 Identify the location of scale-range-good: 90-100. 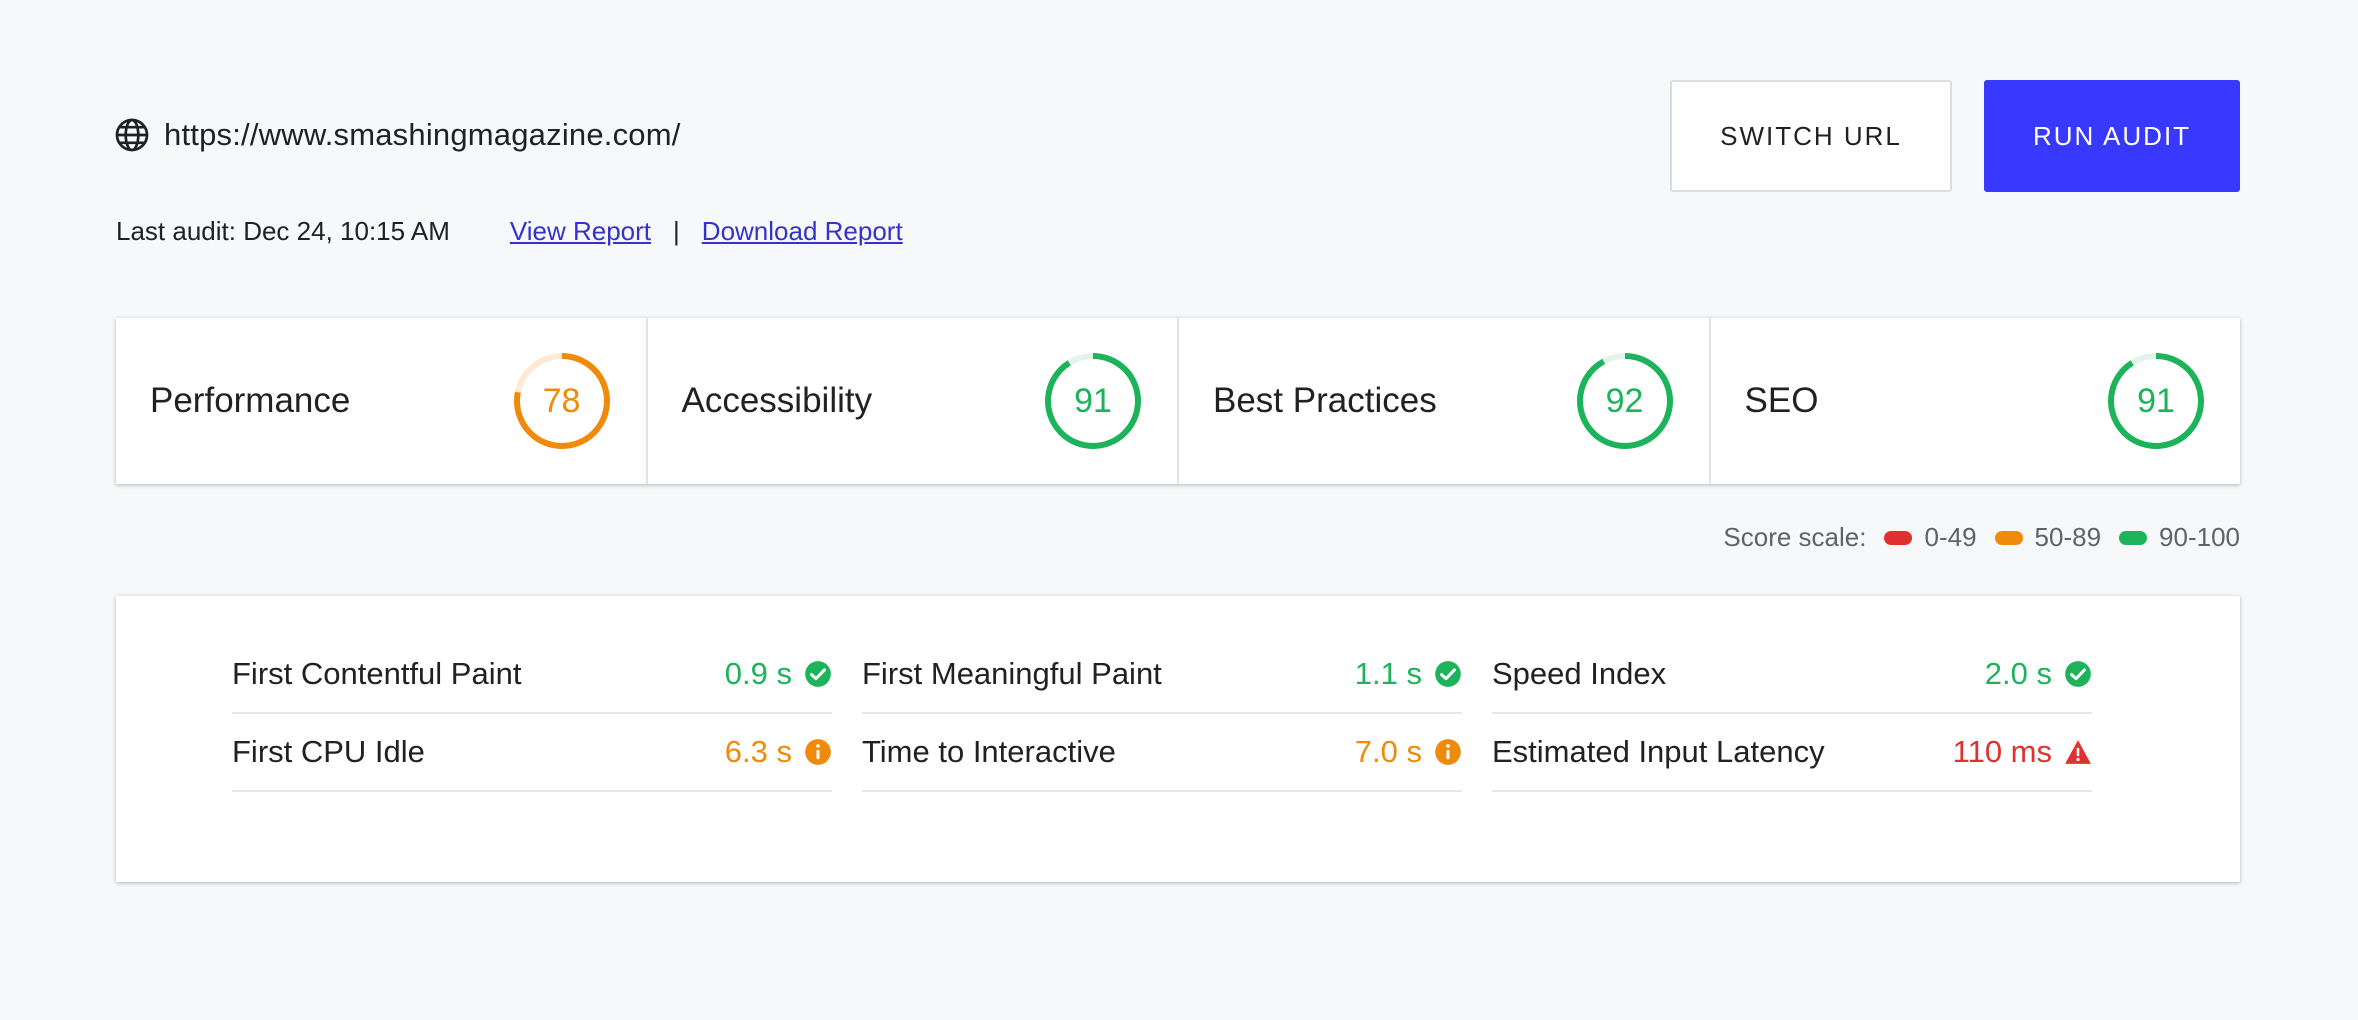
(2199, 537).